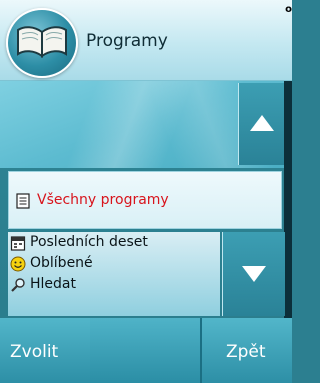  I want to click on list-item-label: Všechny programy, so click(103, 200).